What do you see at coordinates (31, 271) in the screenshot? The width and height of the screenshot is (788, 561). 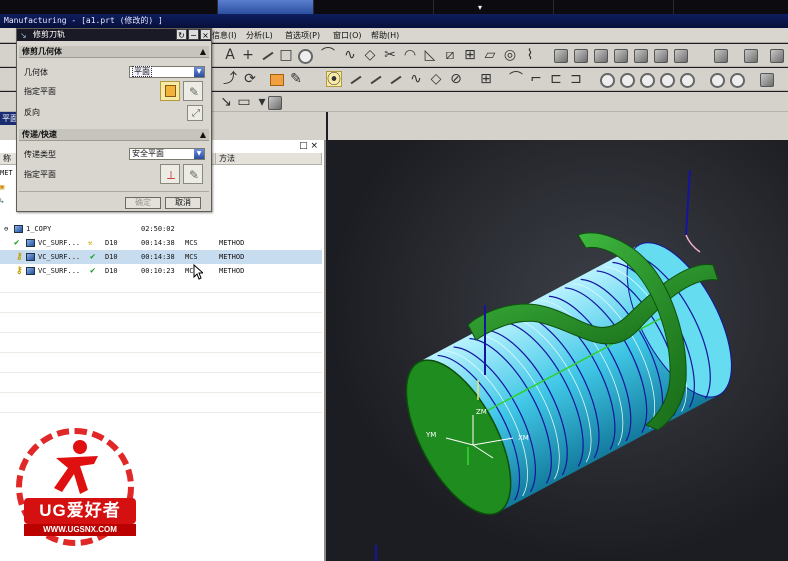 I see `operation-icon` at bounding box center [31, 271].